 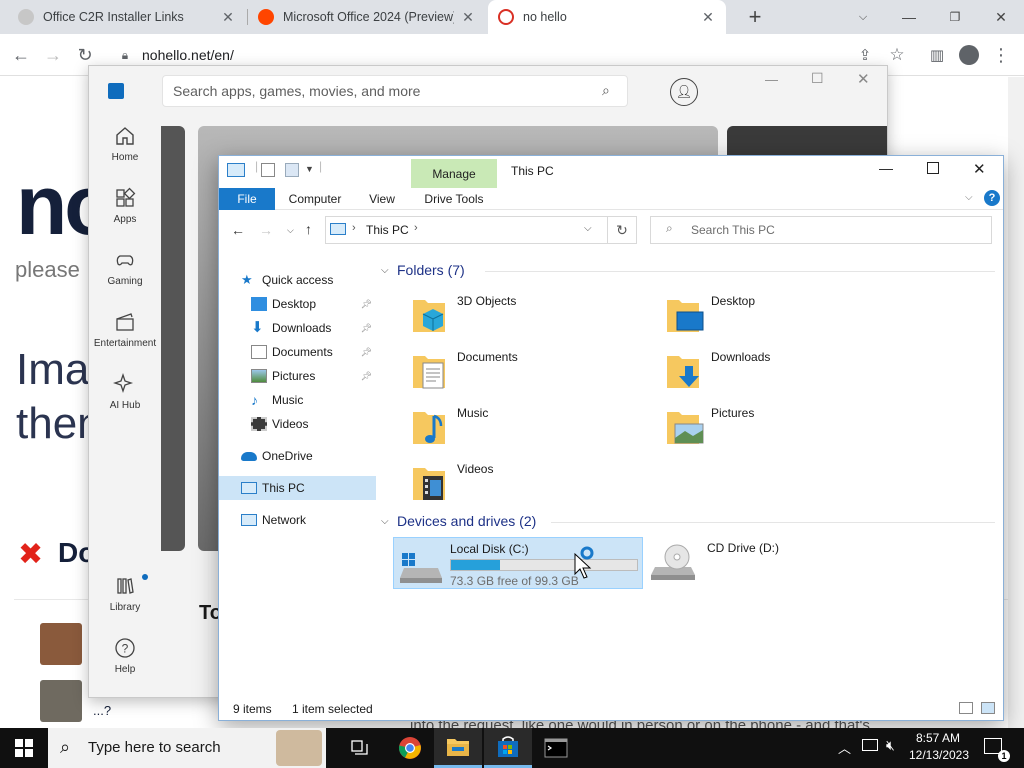 I want to click on address-bar: › This PC › ⌵, so click(x=481, y=230).